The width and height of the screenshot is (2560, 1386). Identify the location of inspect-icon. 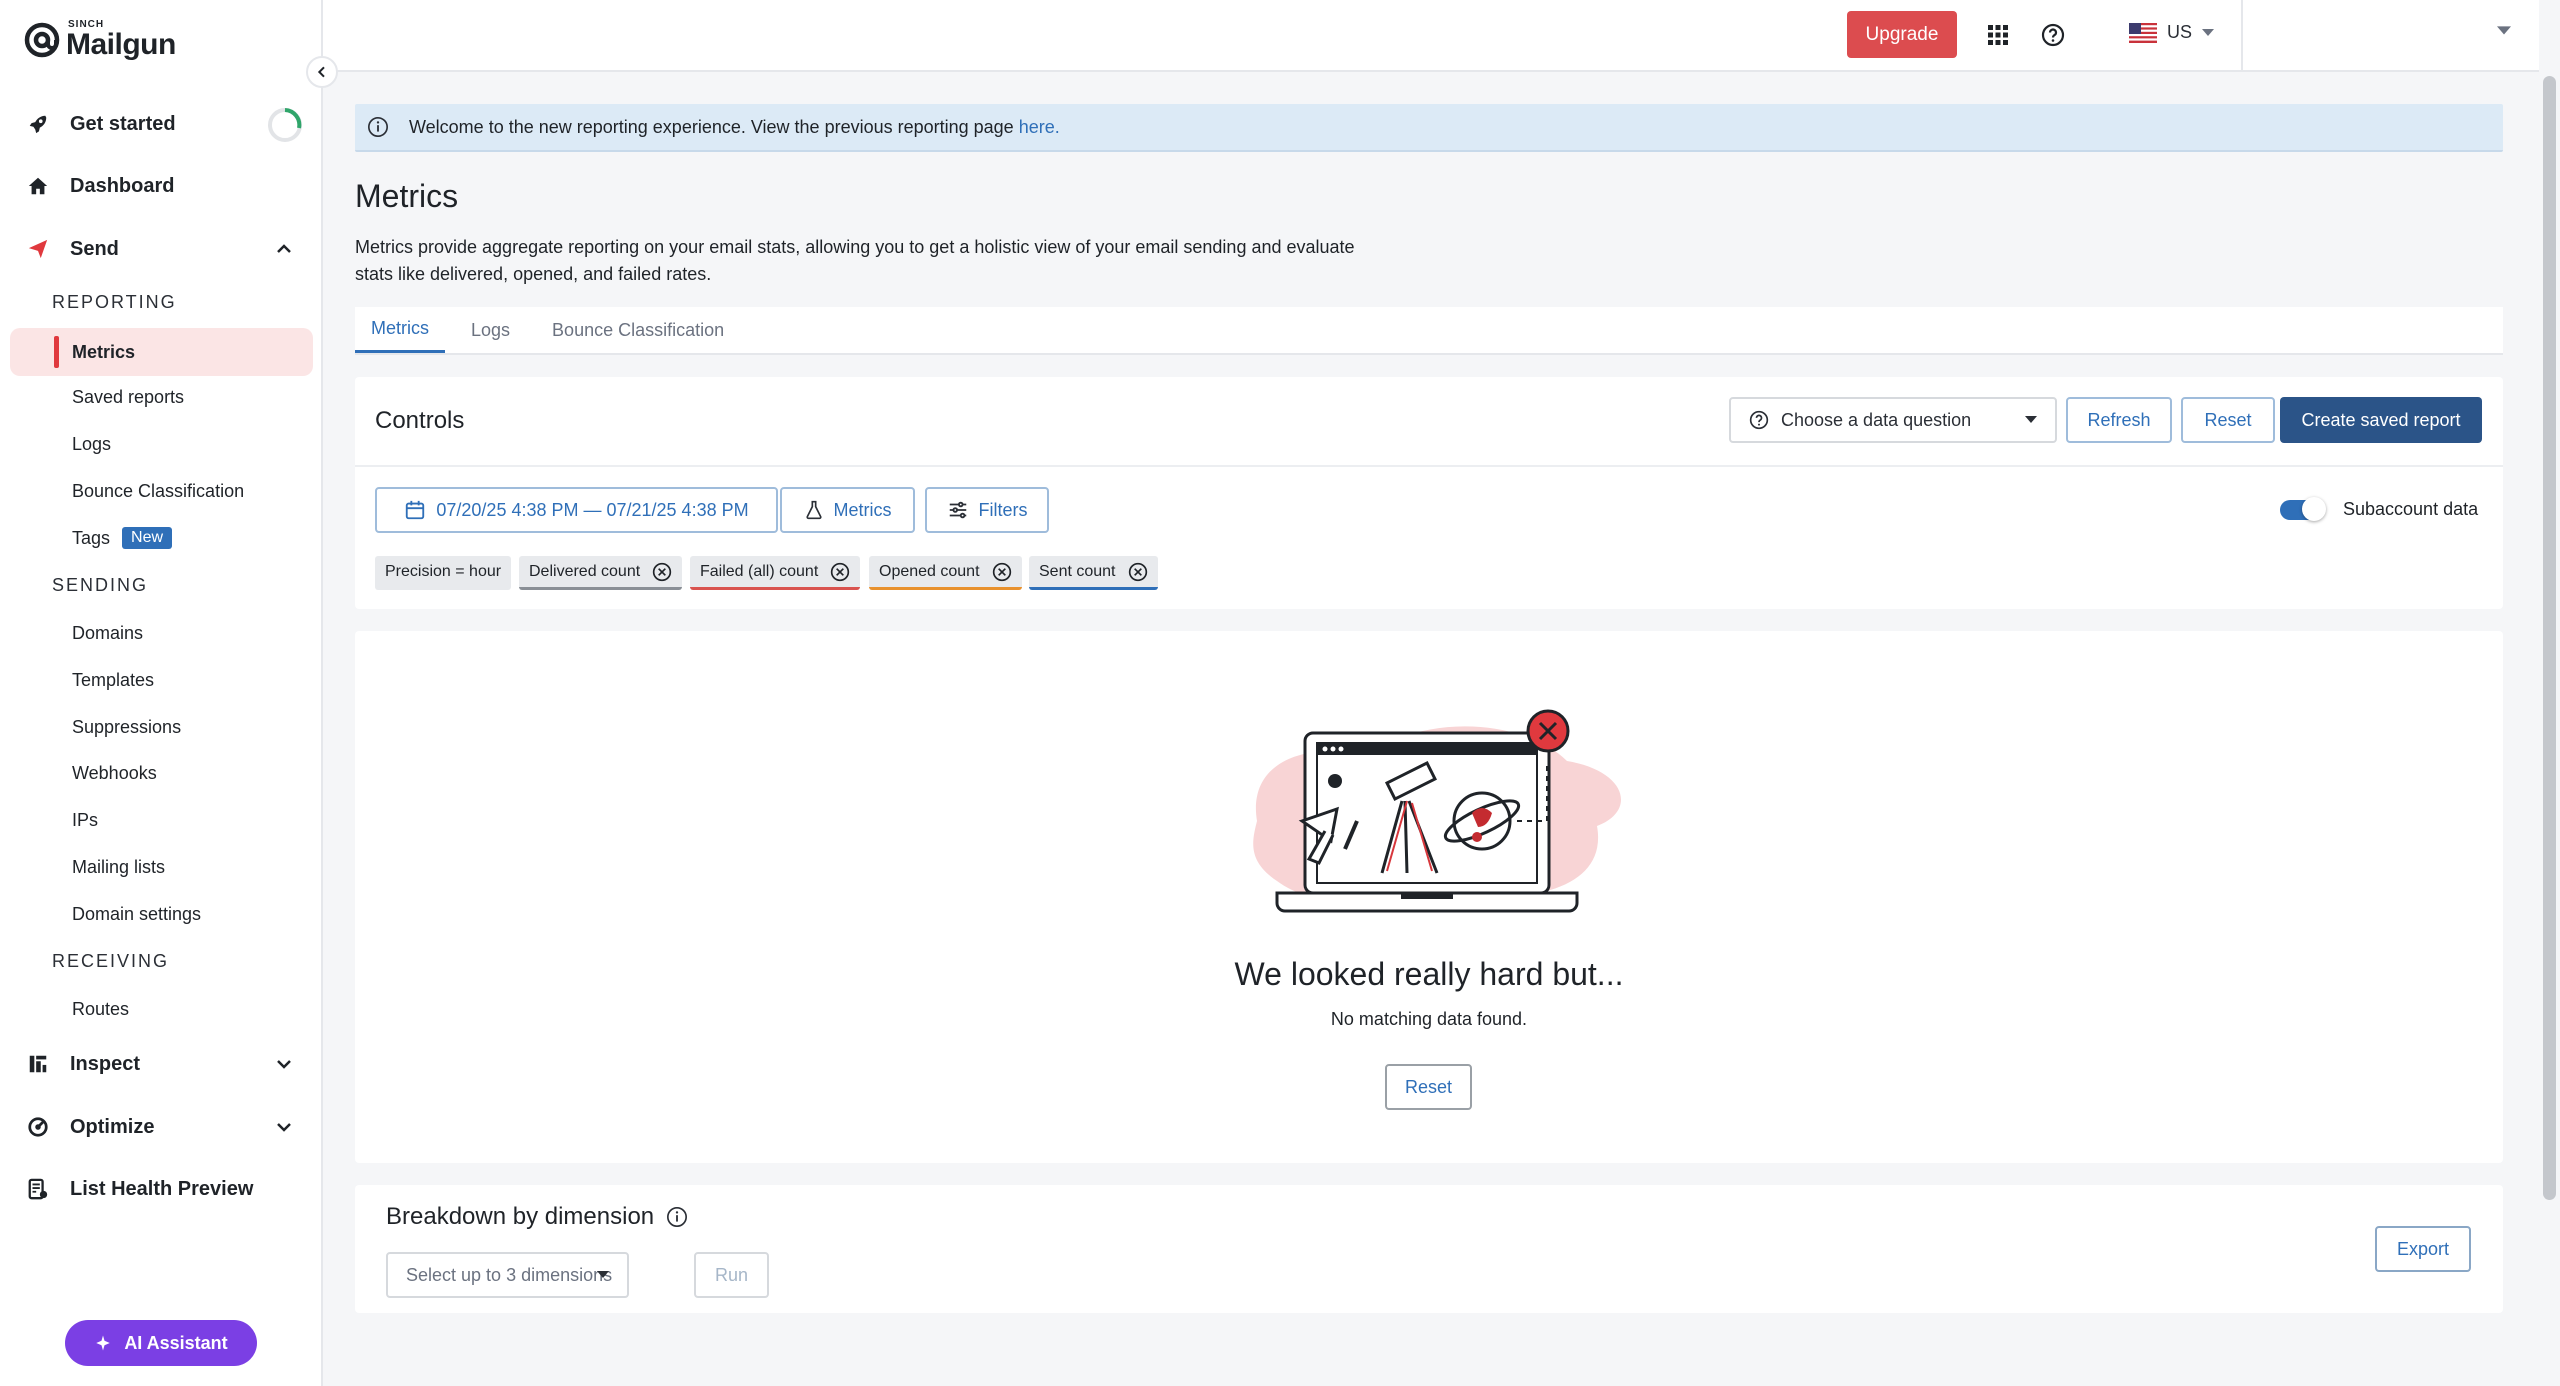
(38, 1064).